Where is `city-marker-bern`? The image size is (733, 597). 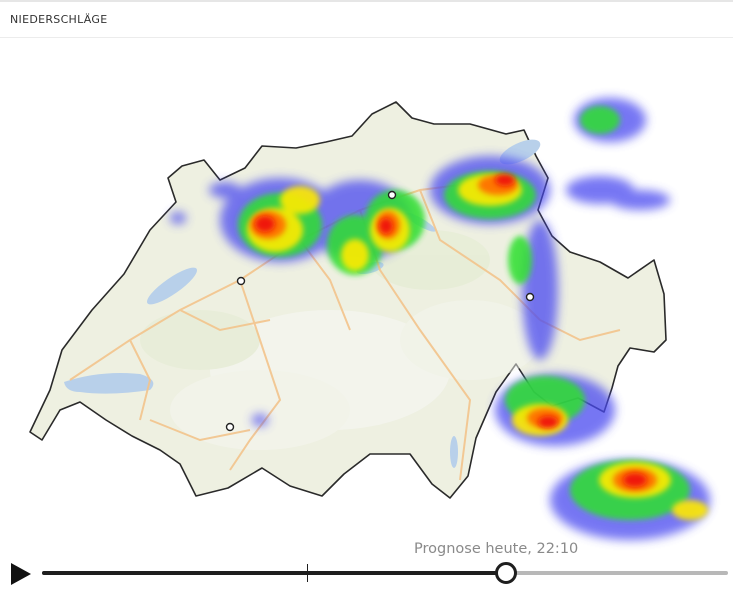
city-marker-bern is located at coordinates (241, 281).